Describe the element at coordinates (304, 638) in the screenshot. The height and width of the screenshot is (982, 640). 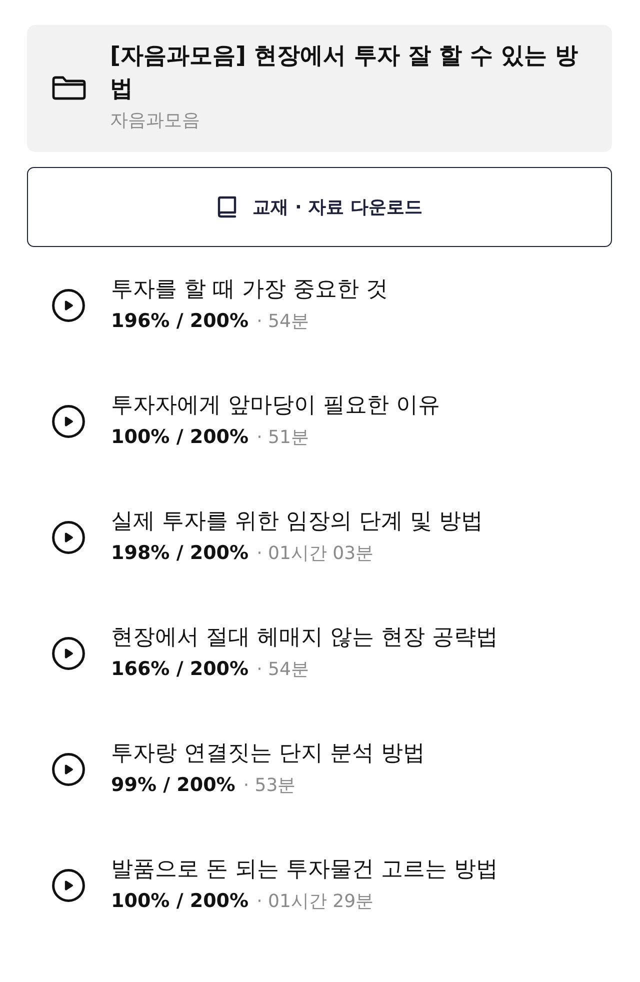
I see `lesson-title: 현장에서 절대 헤매지 않는 현장 공략법` at that location.